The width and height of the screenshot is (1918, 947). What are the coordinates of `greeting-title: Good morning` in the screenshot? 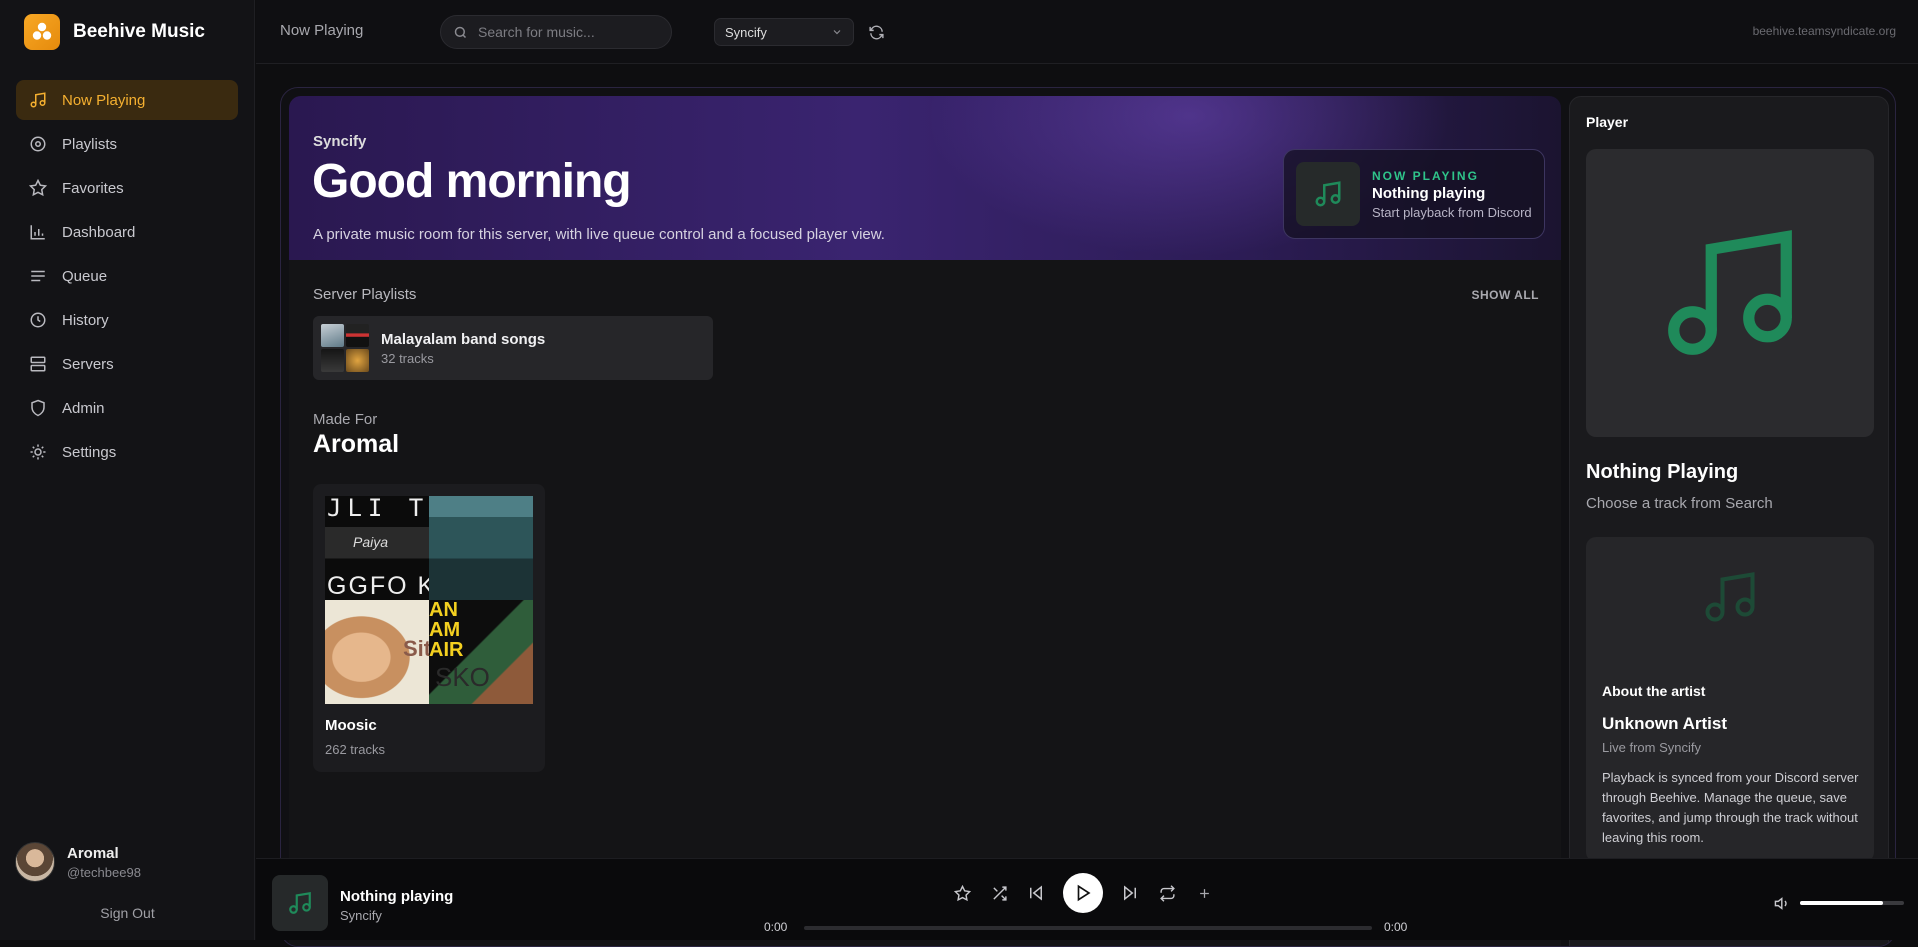 It's located at (472, 181).